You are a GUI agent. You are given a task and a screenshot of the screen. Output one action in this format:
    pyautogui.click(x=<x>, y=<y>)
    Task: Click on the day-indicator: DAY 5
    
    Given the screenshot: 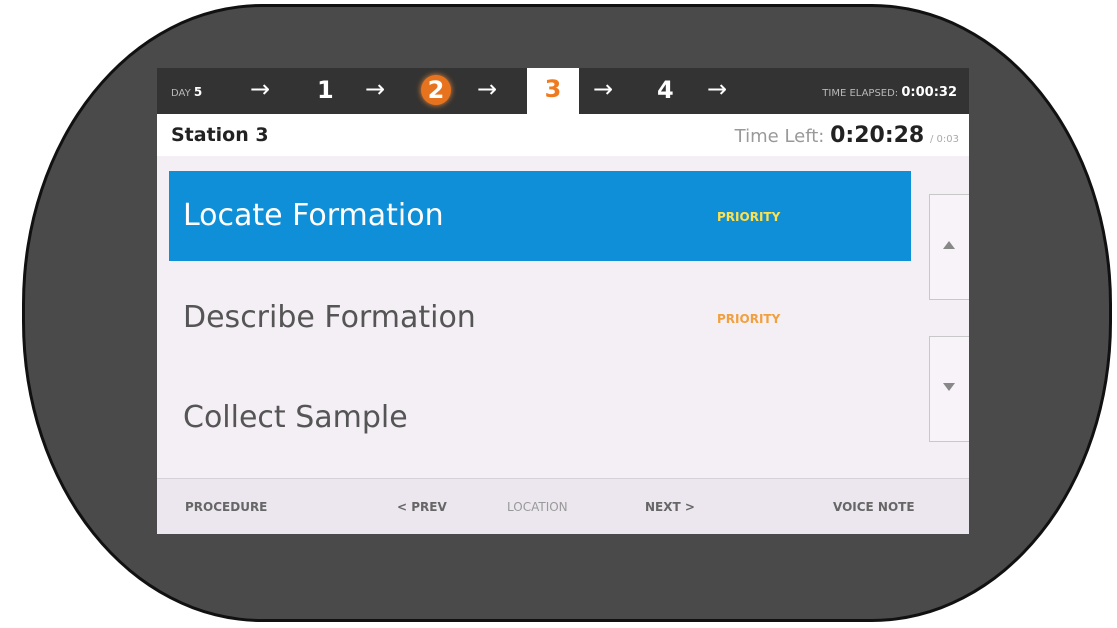 What is the action you would take?
    pyautogui.click(x=186, y=92)
    